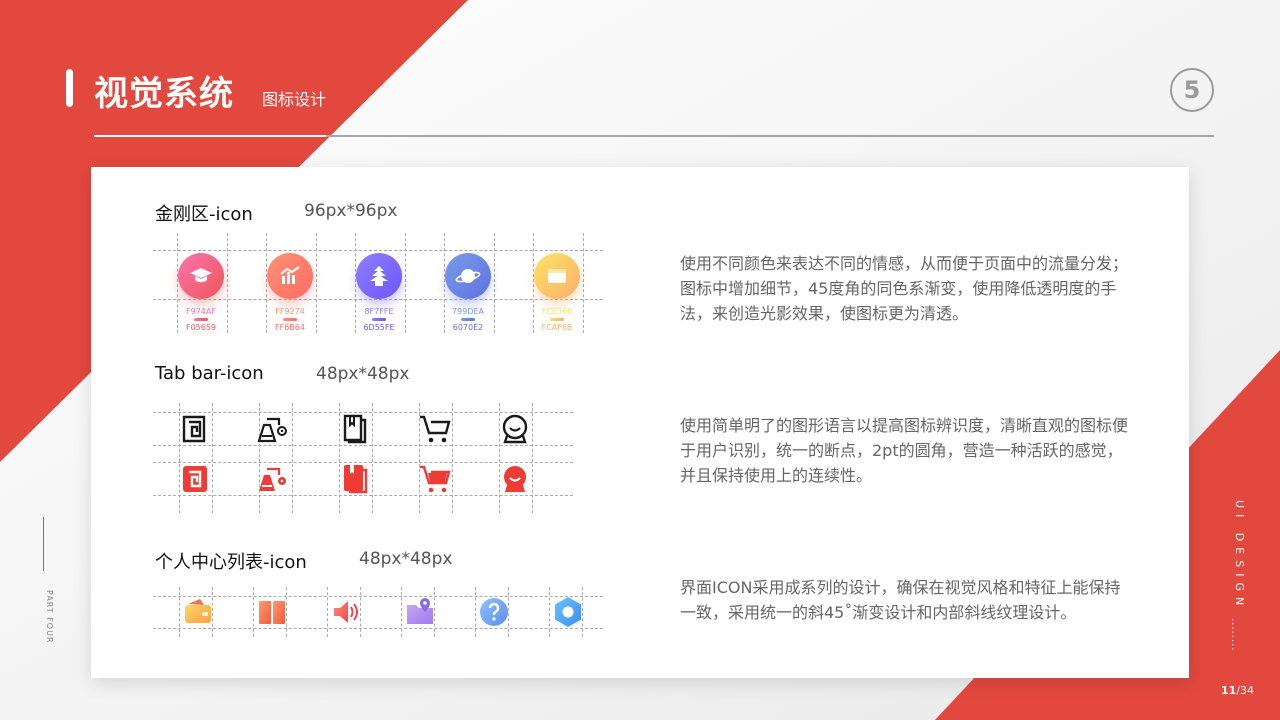 The image size is (1280, 720). Describe the element at coordinates (290, 327) in the screenshot. I see `kingkong-color-bottom-2: FF6B64` at that location.